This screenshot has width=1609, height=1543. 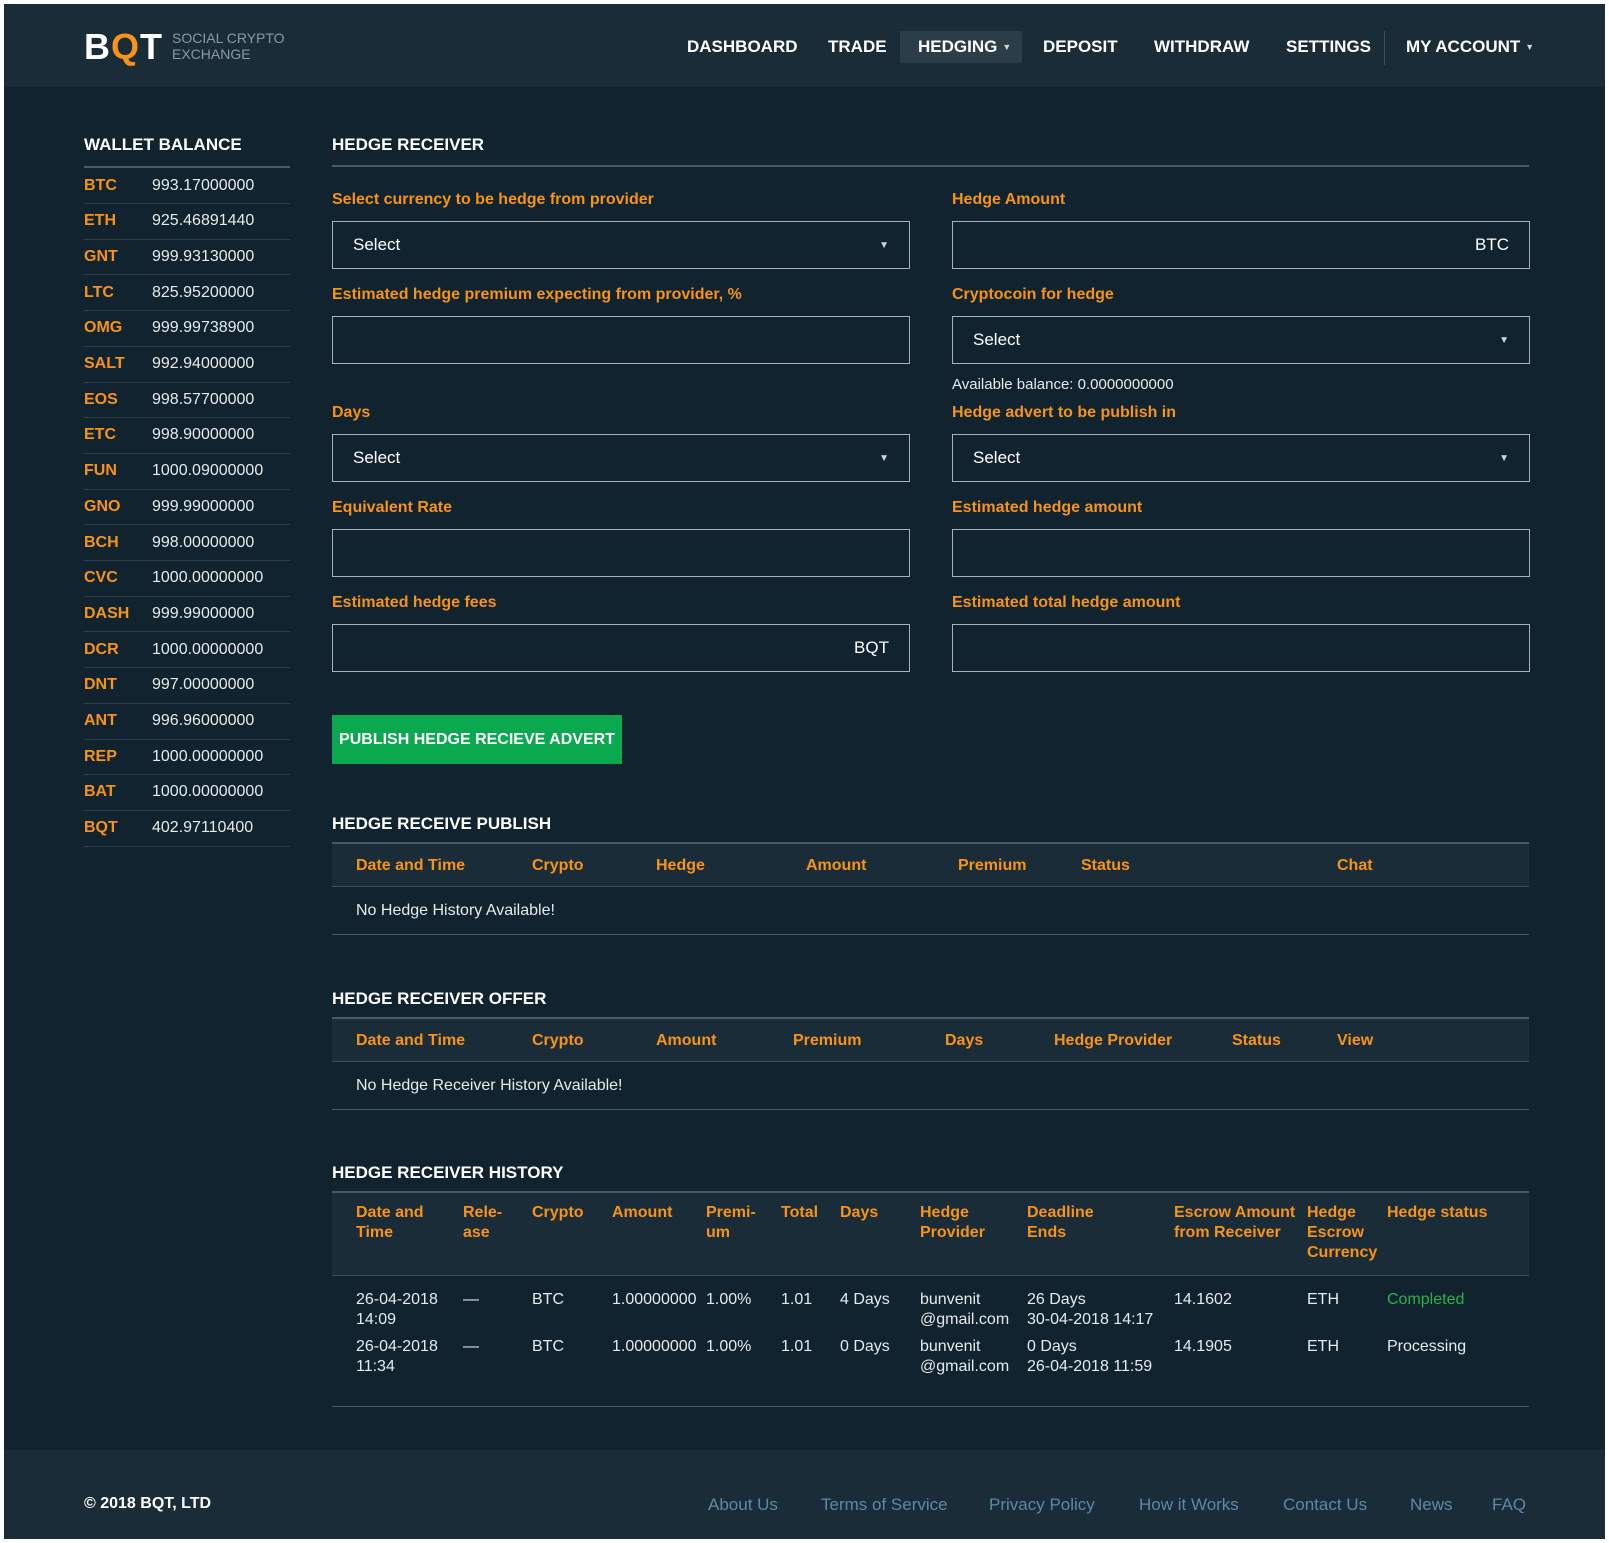 What do you see at coordinates (187, 436) in the screenshot?
I see `wallet-row-etc: ETC 998.90000000` at bounding box center [187, 436].